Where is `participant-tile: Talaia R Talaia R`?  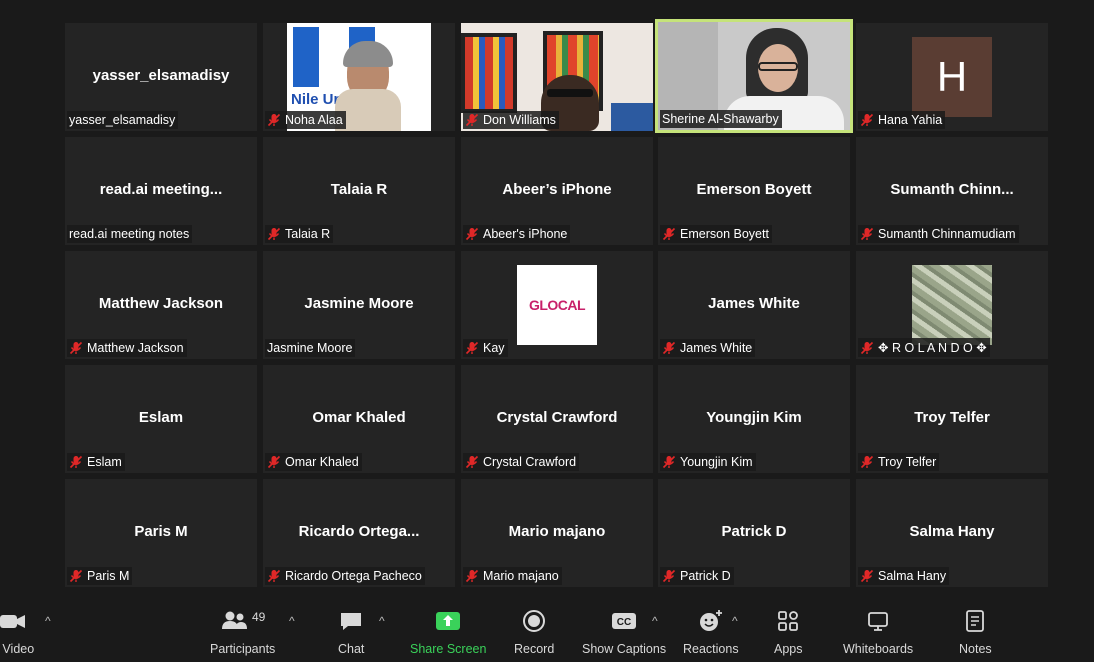 participant-tile: Talaia R Talaia R is located at coordinates (359, 191).